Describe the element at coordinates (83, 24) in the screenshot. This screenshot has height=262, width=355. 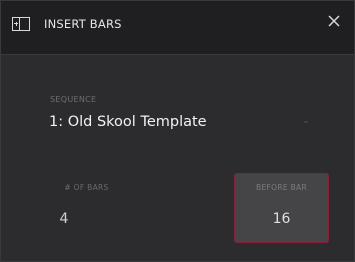
I see `dialog-title: INSERT BARS` at that location.